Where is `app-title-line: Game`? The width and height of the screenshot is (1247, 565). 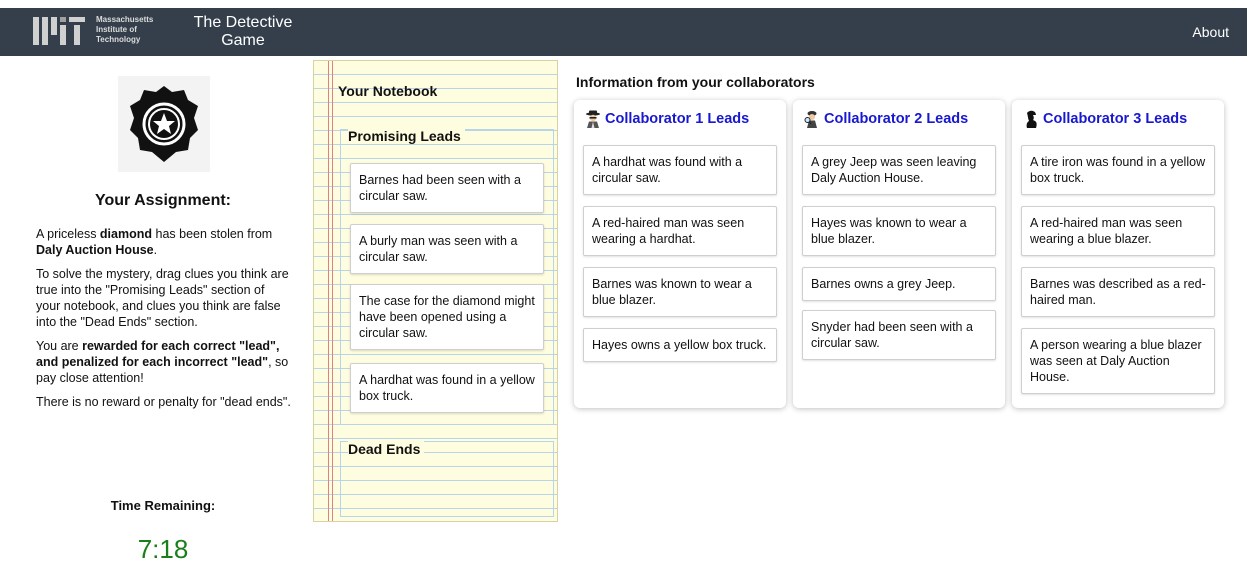
app-title-line: Game is located at coordinates (243, 40).